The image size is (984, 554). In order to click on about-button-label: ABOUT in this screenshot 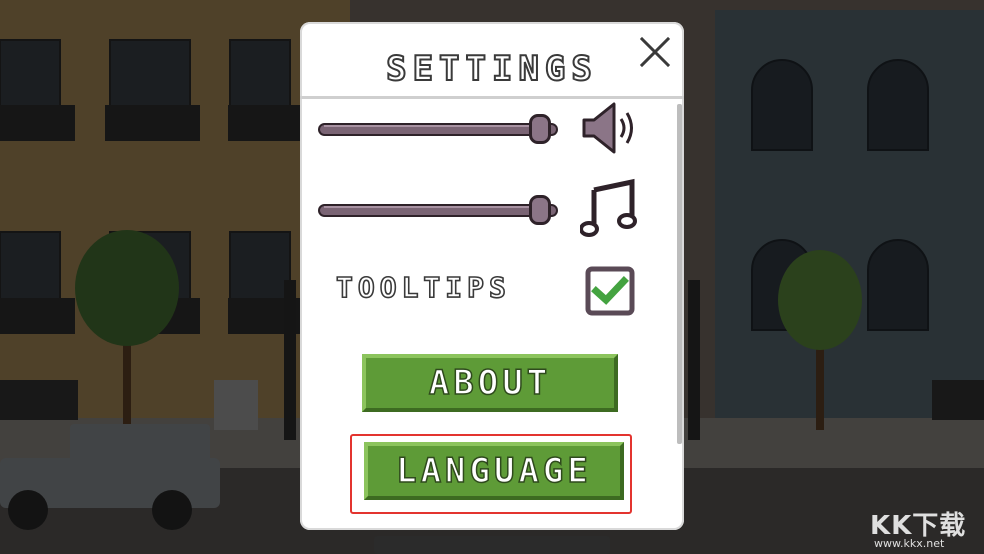, I will do `click(490, 383)`.